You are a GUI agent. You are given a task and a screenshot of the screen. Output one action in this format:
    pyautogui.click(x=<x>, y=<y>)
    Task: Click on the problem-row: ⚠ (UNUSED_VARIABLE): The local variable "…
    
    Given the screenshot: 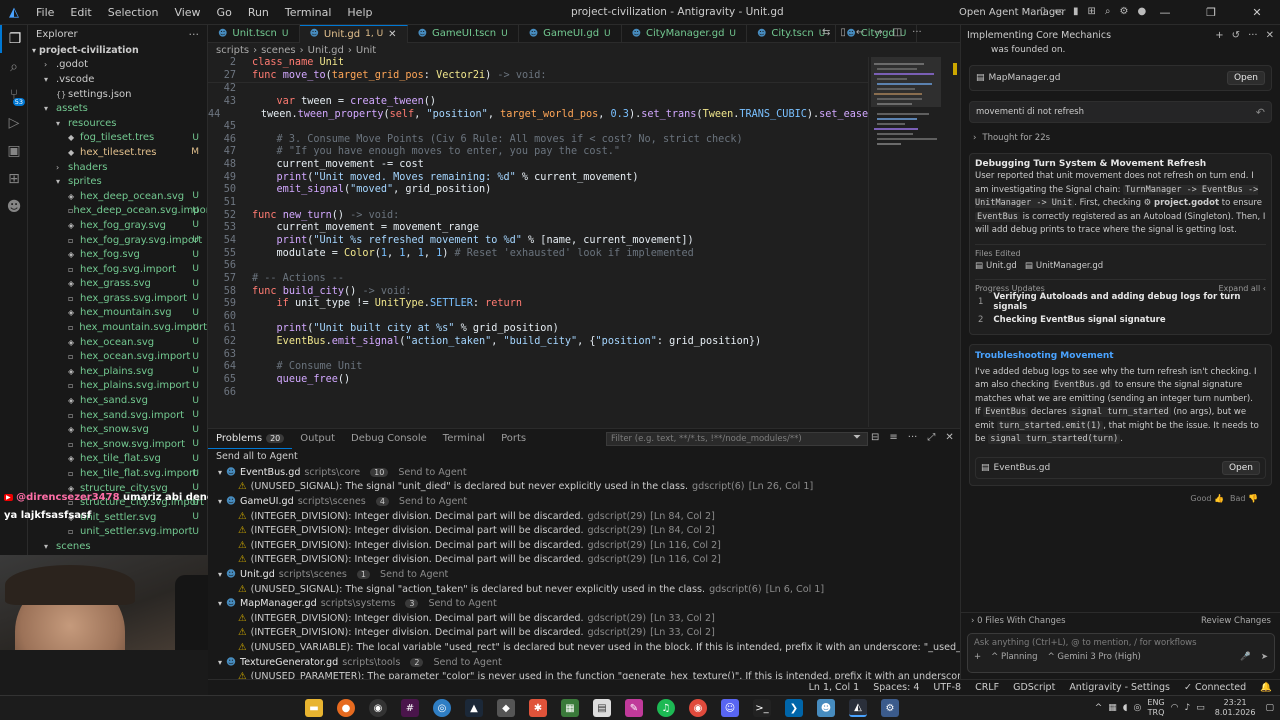 What is the action you would take?
    pyautogui.click(x=660, y=647)
    